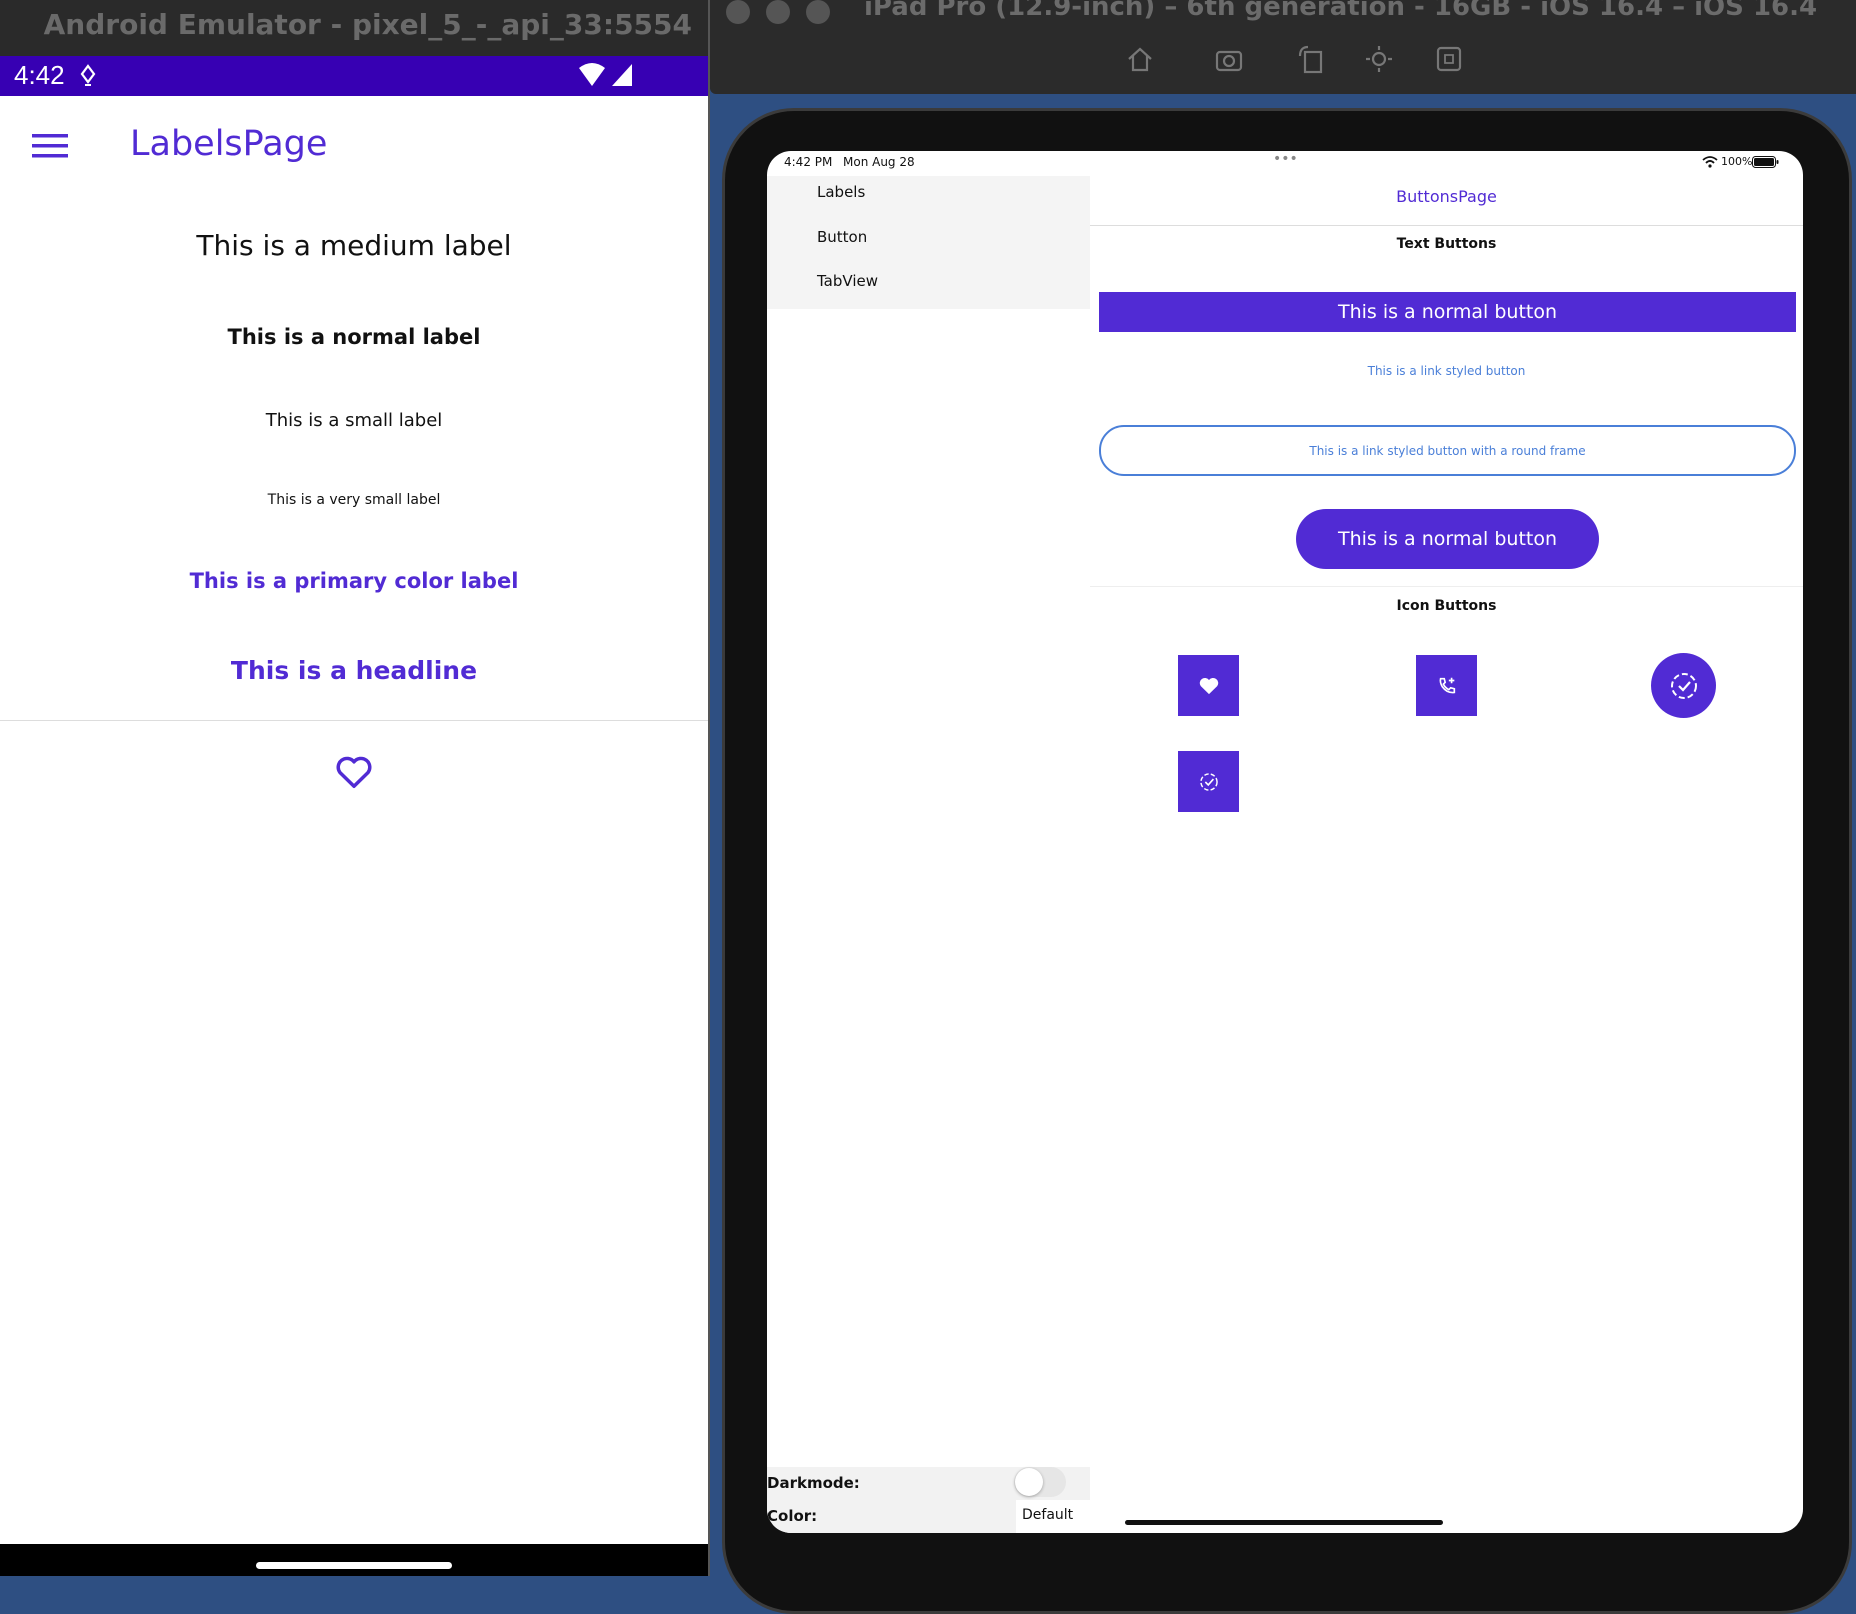 This screenshot has height=1614, width=1856. Describe the element at coordinates (354, 581) in the screenshot. I see `primary-color-label: This is a primary color label` at that location.